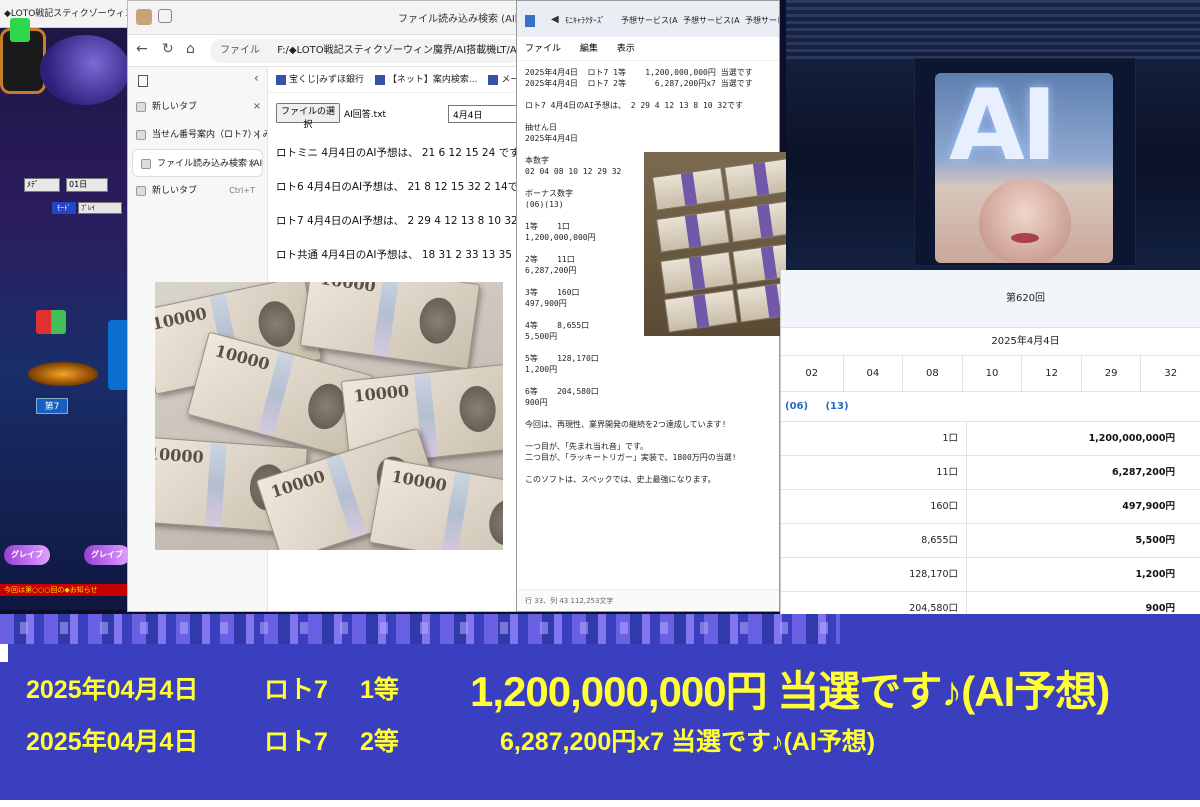 The width and height of the screenshot is (1200, 807). I want to click on banner-rank: 2等, so click(379, 742).